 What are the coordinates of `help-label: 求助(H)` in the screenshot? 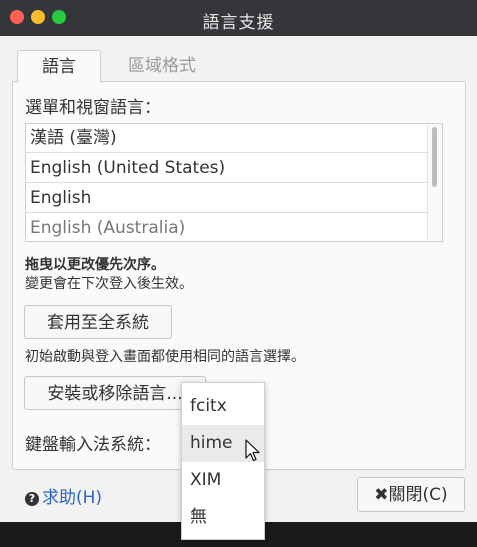 It's located at (72, 498).